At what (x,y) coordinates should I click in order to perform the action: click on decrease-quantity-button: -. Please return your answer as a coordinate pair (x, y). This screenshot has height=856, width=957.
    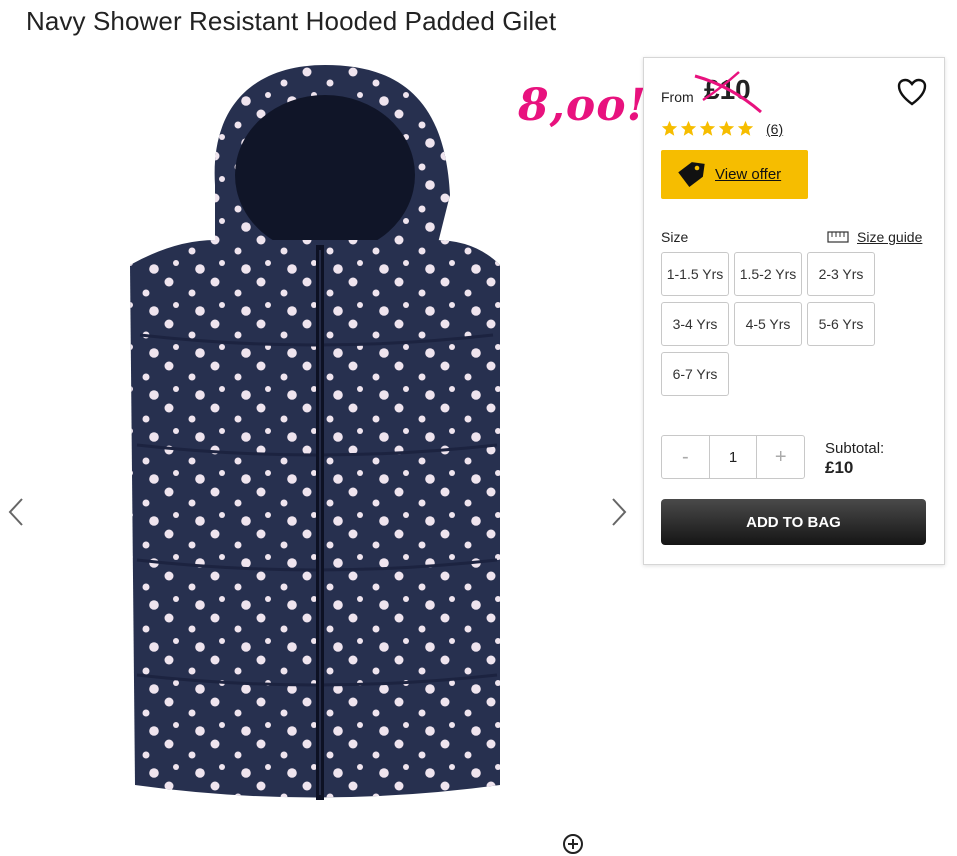
    Looking at the image, I should click on (685, 457).